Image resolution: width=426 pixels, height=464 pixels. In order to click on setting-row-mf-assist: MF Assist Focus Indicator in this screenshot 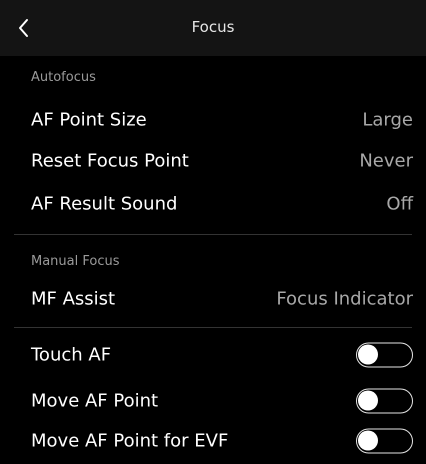, I will do `click(213, 299)`.